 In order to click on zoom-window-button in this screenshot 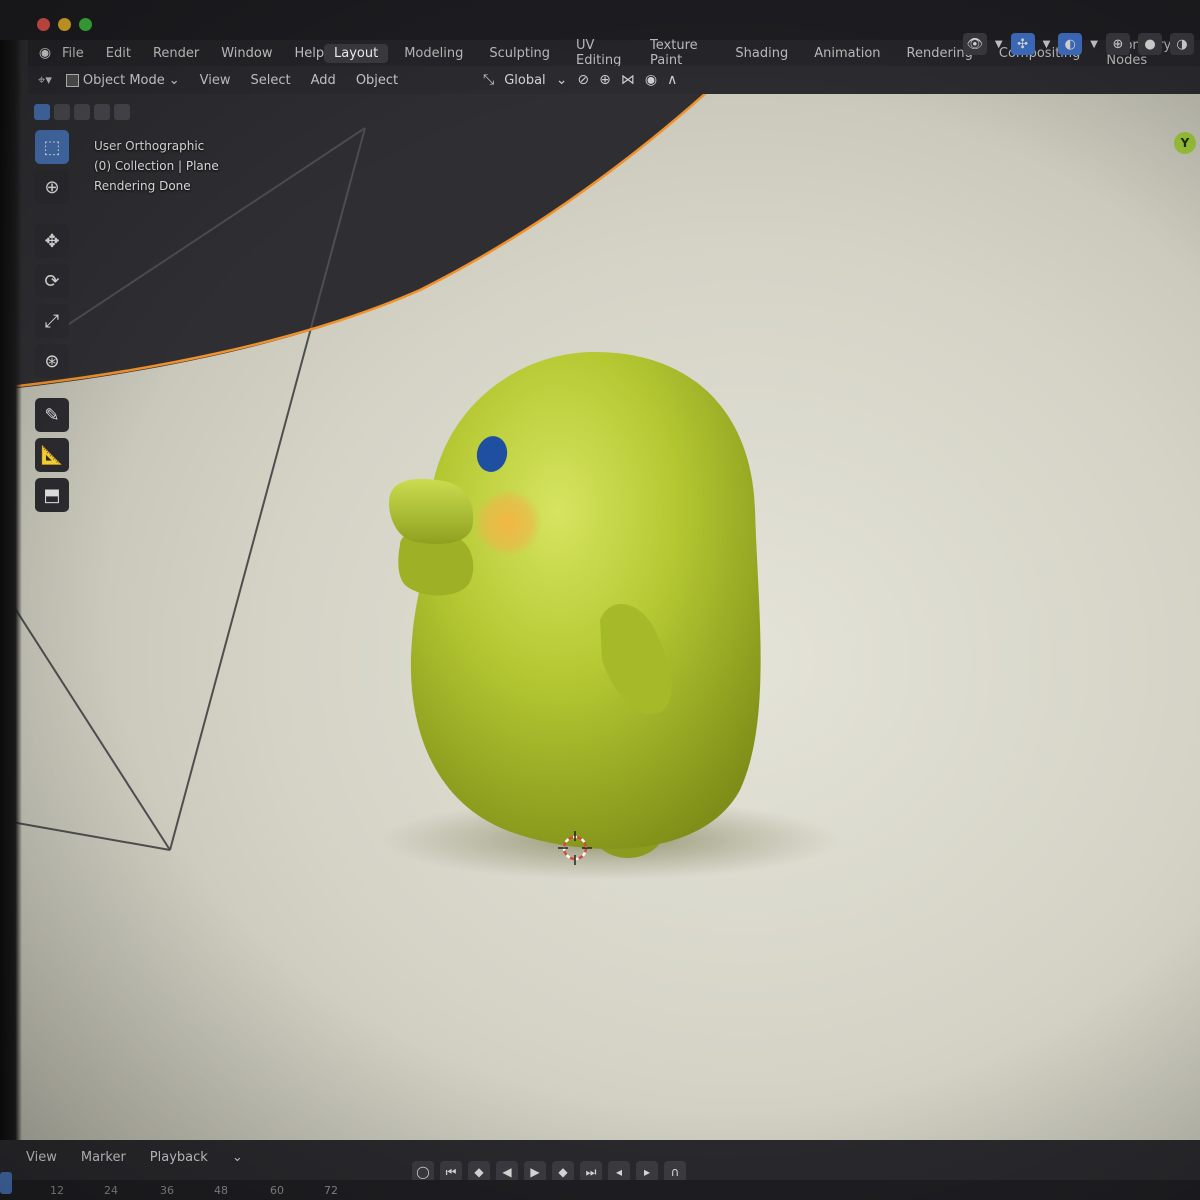, I will do `click(85, 24)`.